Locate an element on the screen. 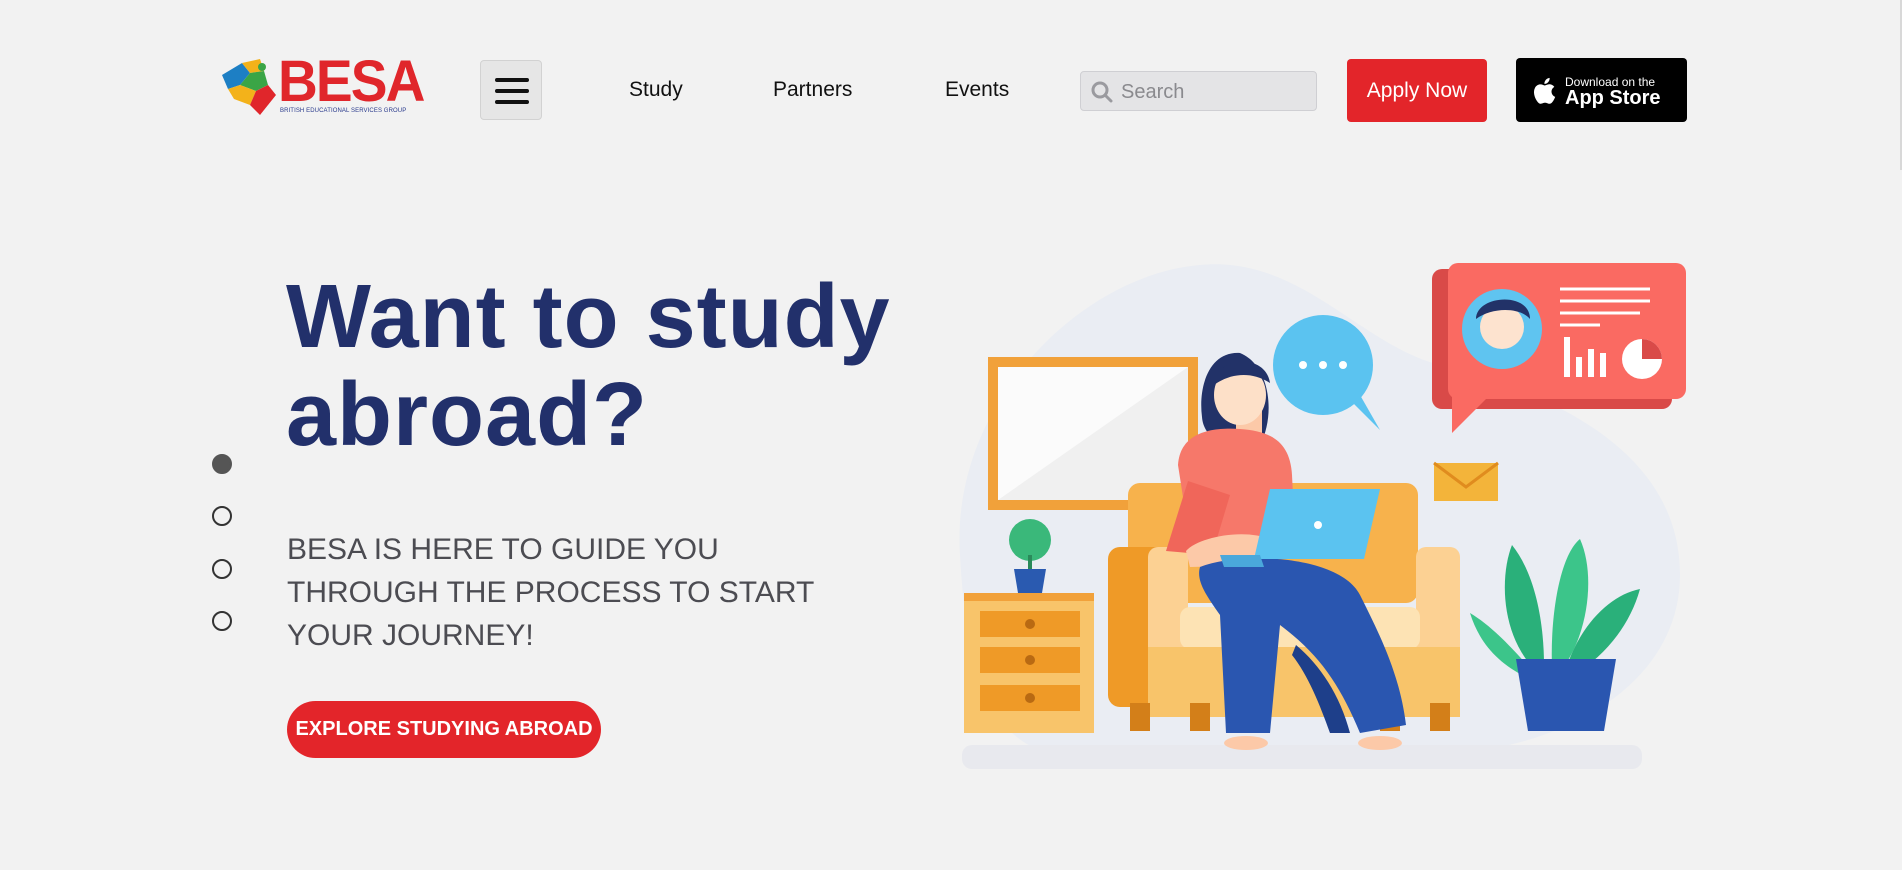  search-icon is located at coordinates (1102, 92).